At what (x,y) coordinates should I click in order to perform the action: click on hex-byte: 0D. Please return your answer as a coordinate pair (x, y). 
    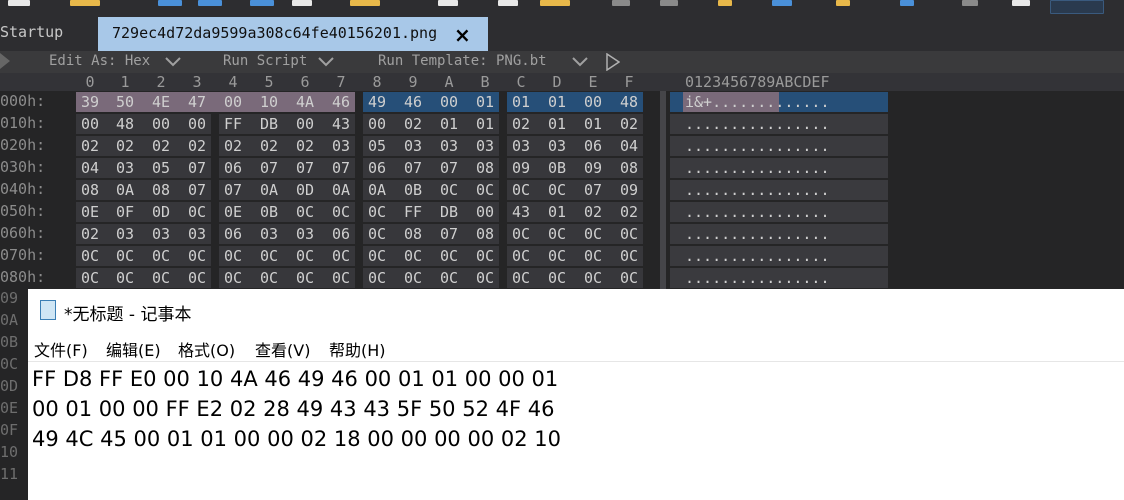
    Looking at the image, I should click on (305, 190).